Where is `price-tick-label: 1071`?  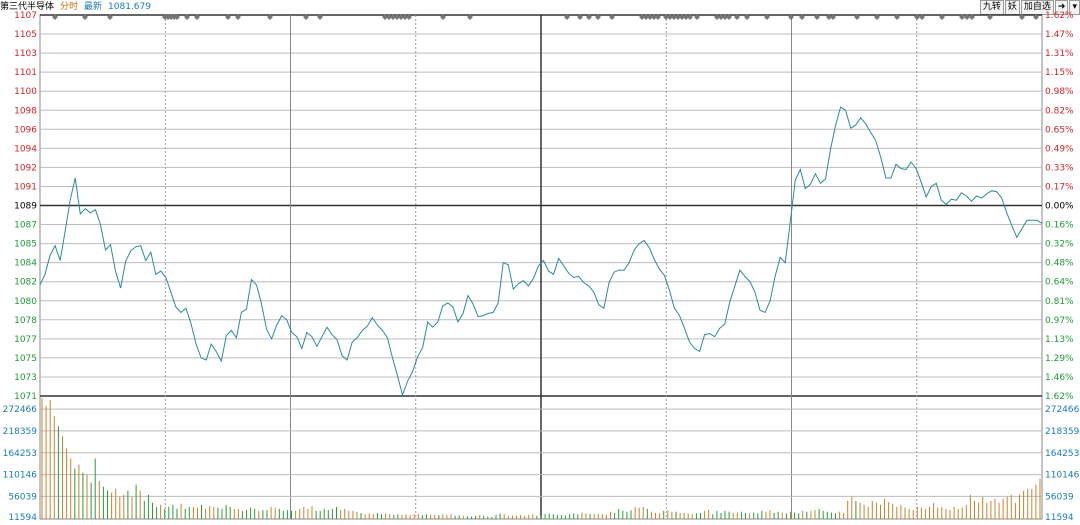 price-tick-label: 1071 is located at coordinates (25, 397).